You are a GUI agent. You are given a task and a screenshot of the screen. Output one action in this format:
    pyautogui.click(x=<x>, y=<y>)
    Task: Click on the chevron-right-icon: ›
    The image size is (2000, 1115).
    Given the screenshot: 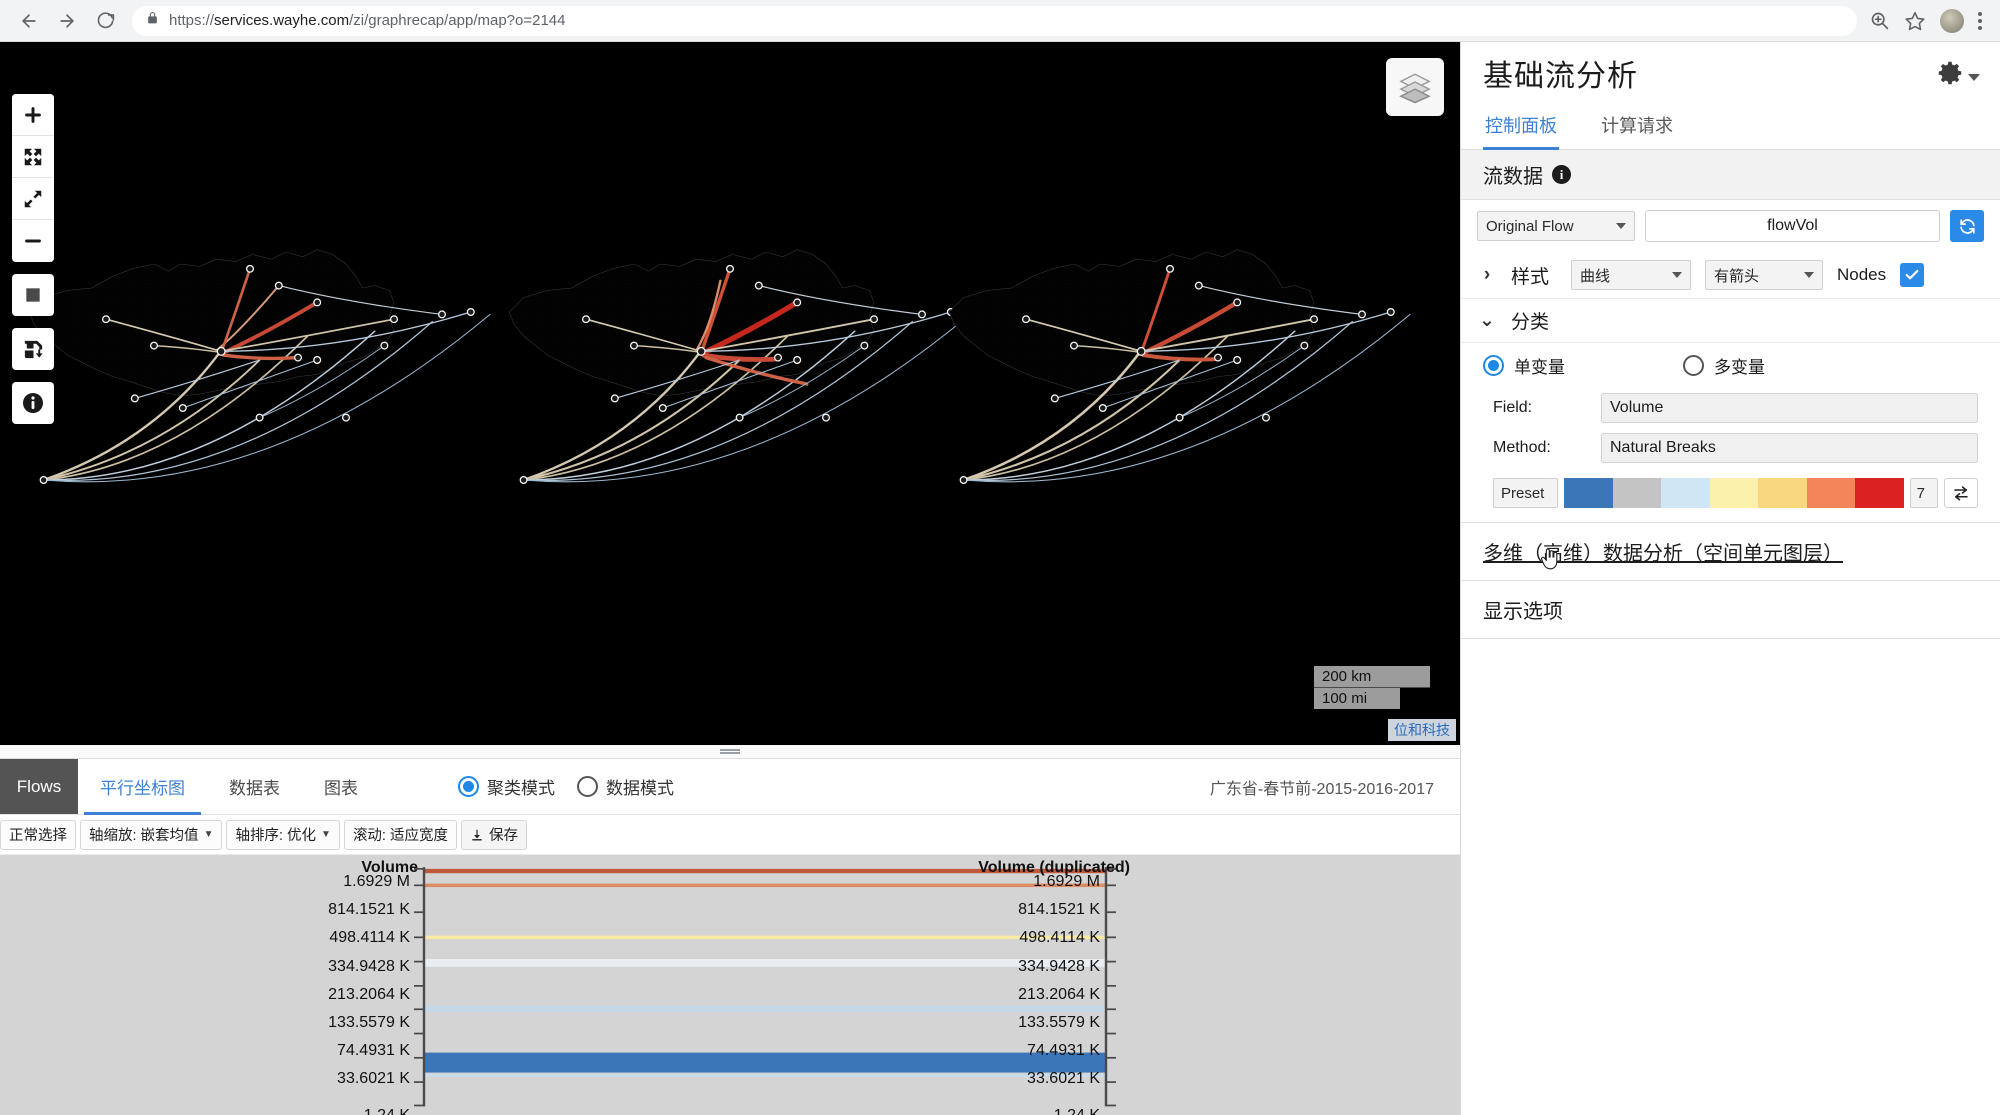 What is the action you would take?
    pyautogui.click(x=1487, y=275)
    